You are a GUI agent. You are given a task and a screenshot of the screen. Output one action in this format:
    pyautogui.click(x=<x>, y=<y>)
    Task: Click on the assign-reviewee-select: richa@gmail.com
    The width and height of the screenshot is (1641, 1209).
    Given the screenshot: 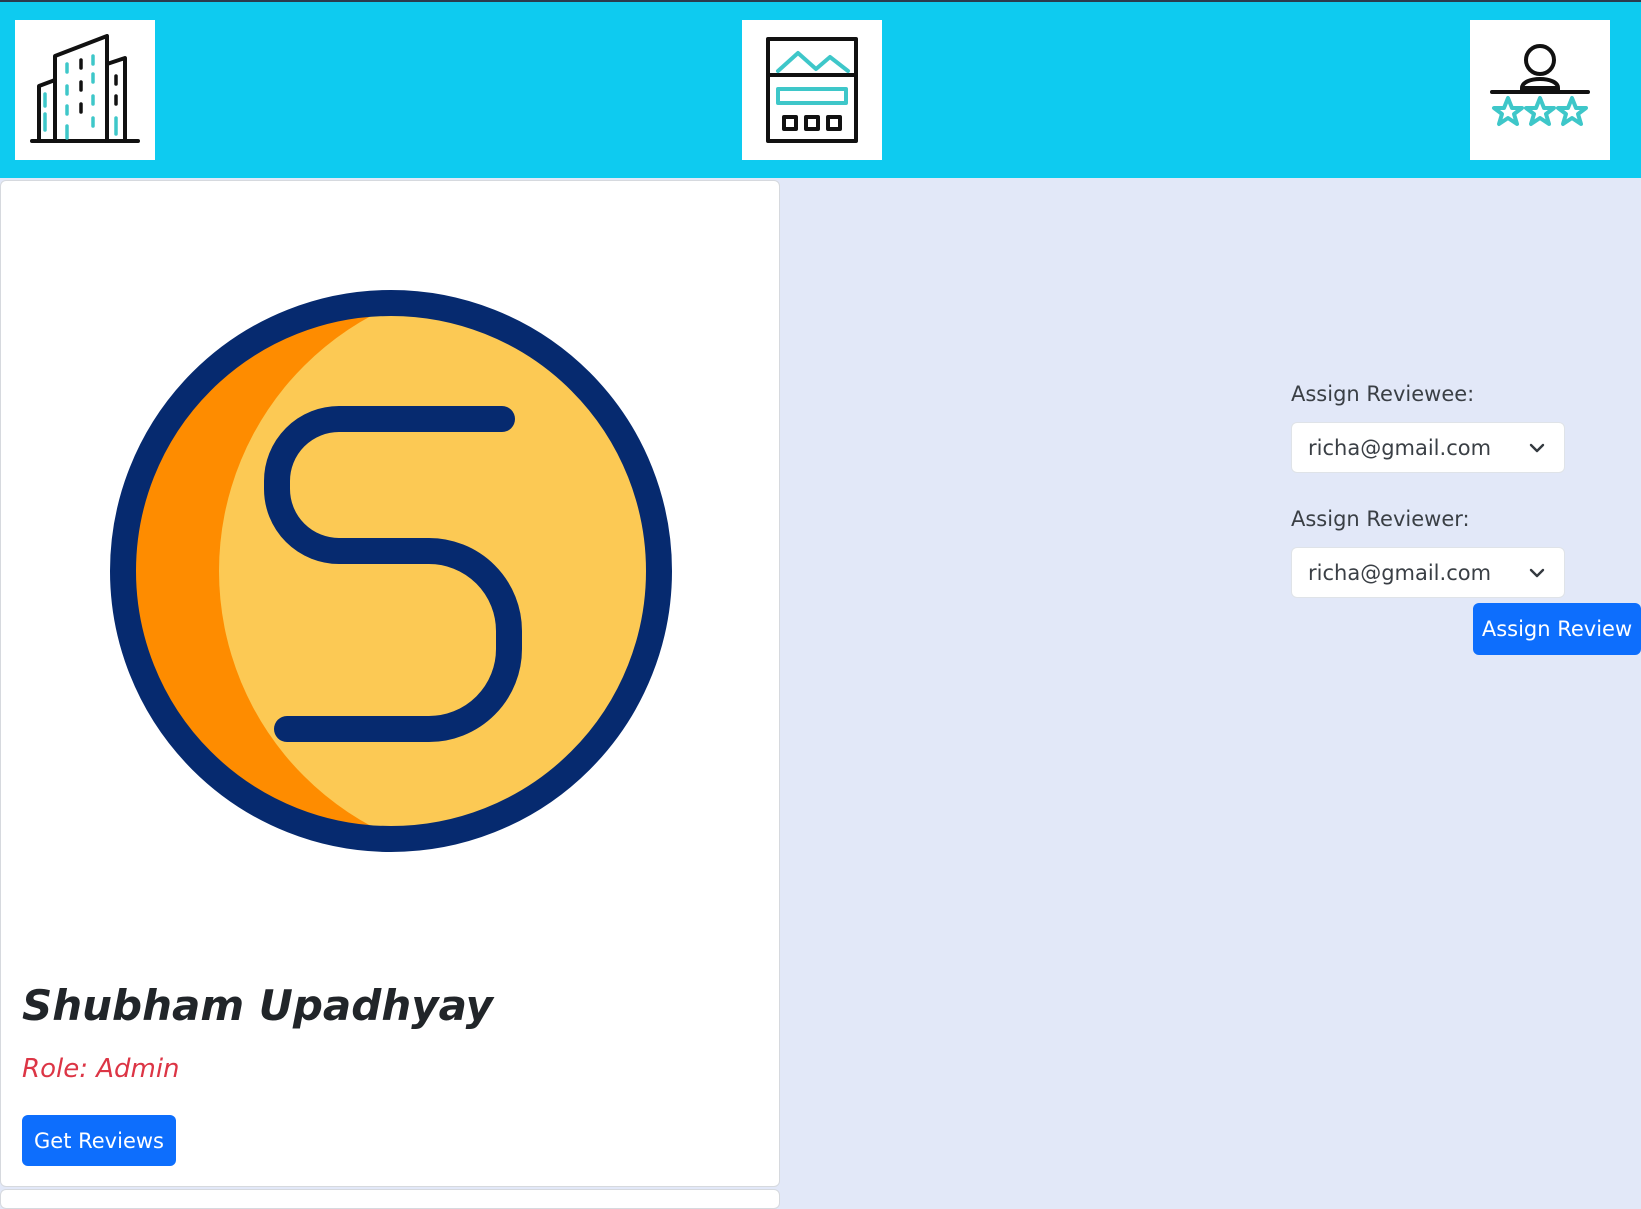 What is the action you would take?
    pyautogui.click(x=1428, y=447)
    